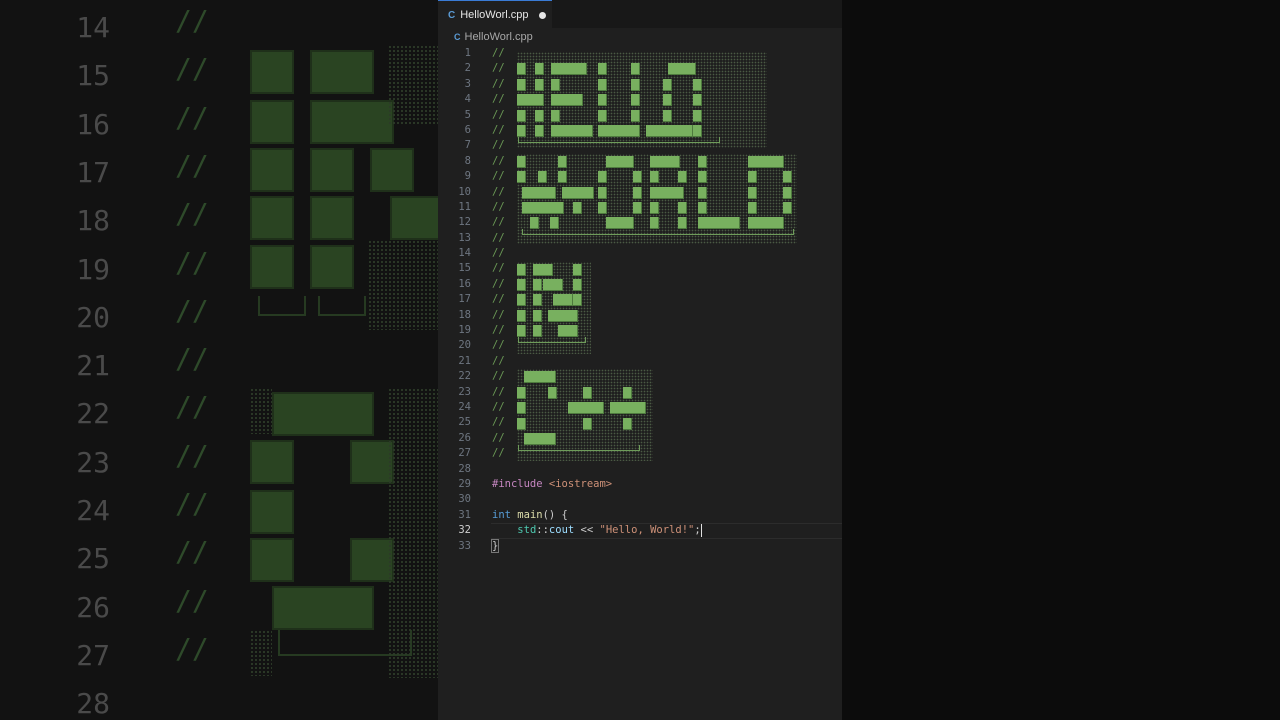 The image size is (1280, 720). Describe the element at coordinates (527, 530) in the screenshot. I see `namespace-token: std` at that location.